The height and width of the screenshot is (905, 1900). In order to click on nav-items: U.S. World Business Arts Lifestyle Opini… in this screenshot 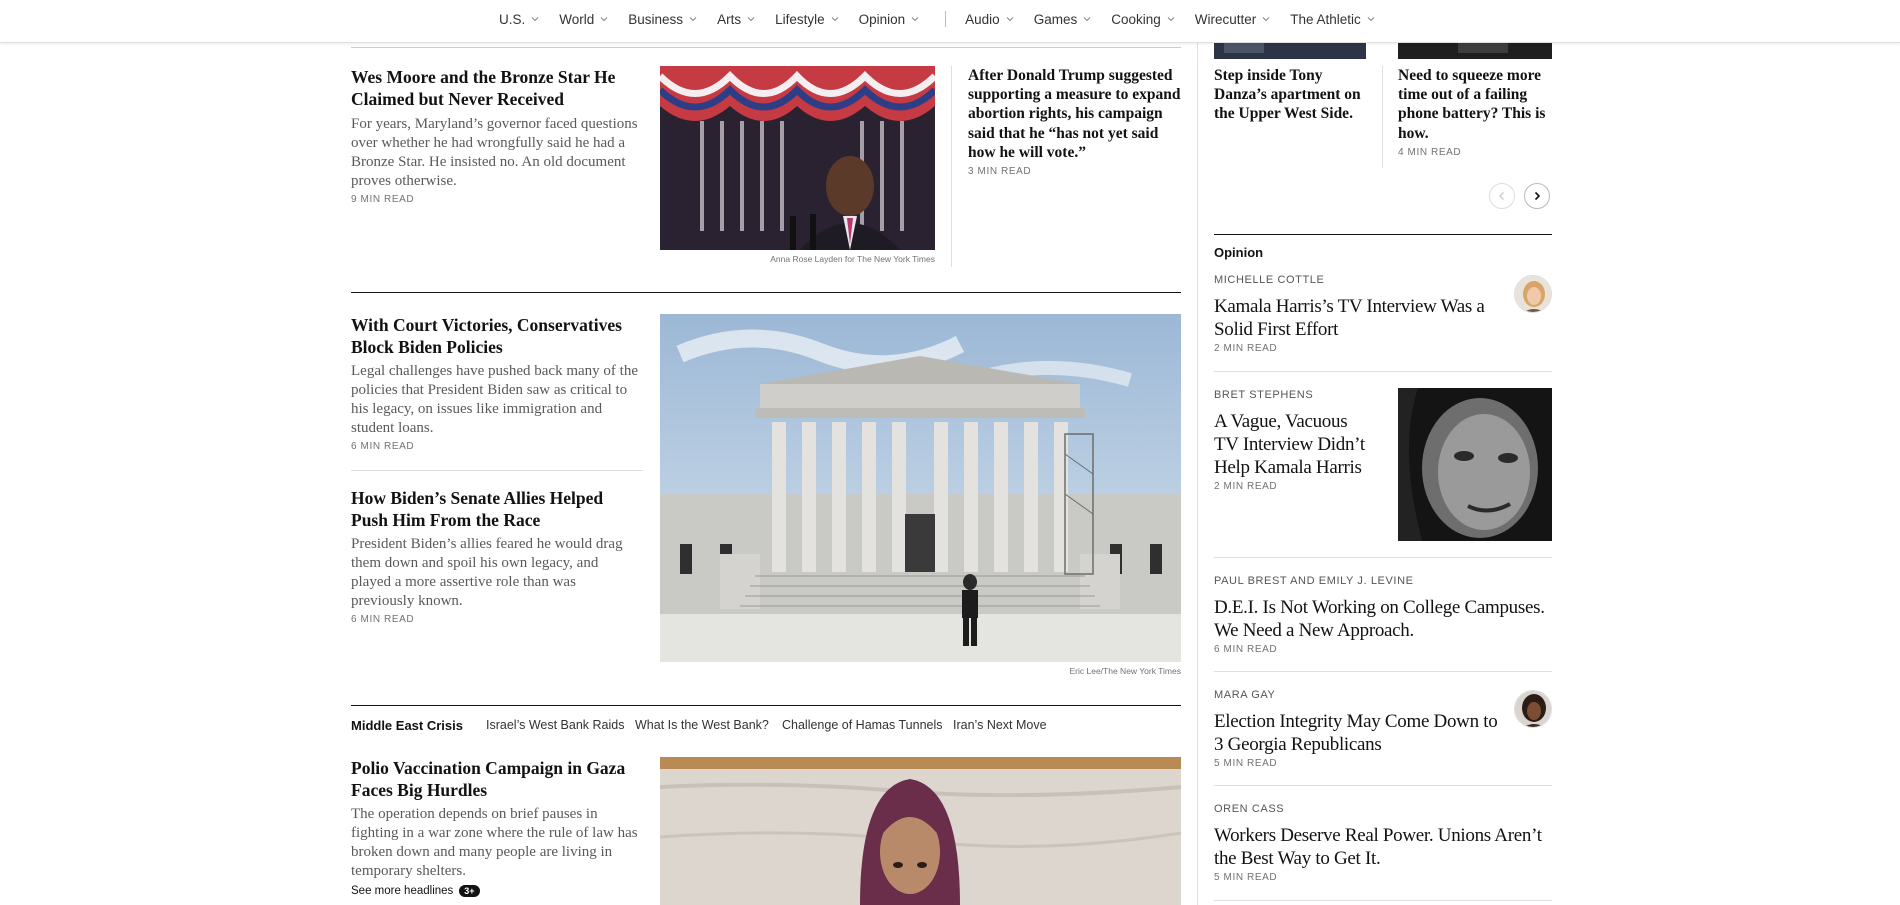, I will do `click(947, 19)`.